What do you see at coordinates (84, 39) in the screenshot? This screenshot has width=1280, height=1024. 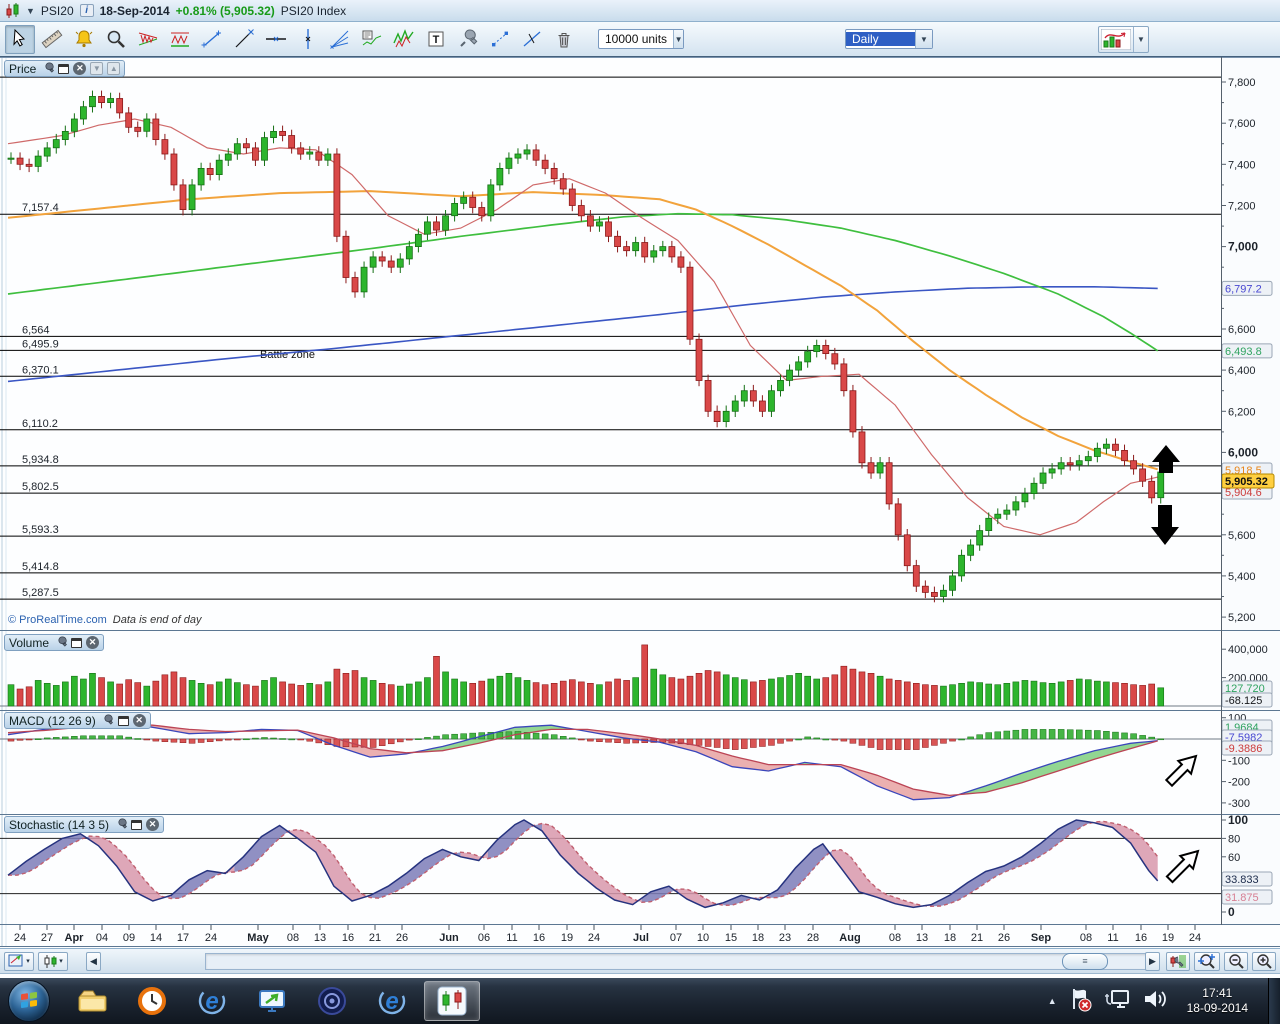 I see `tool-alarm-button` at bounding box center [84, 39].